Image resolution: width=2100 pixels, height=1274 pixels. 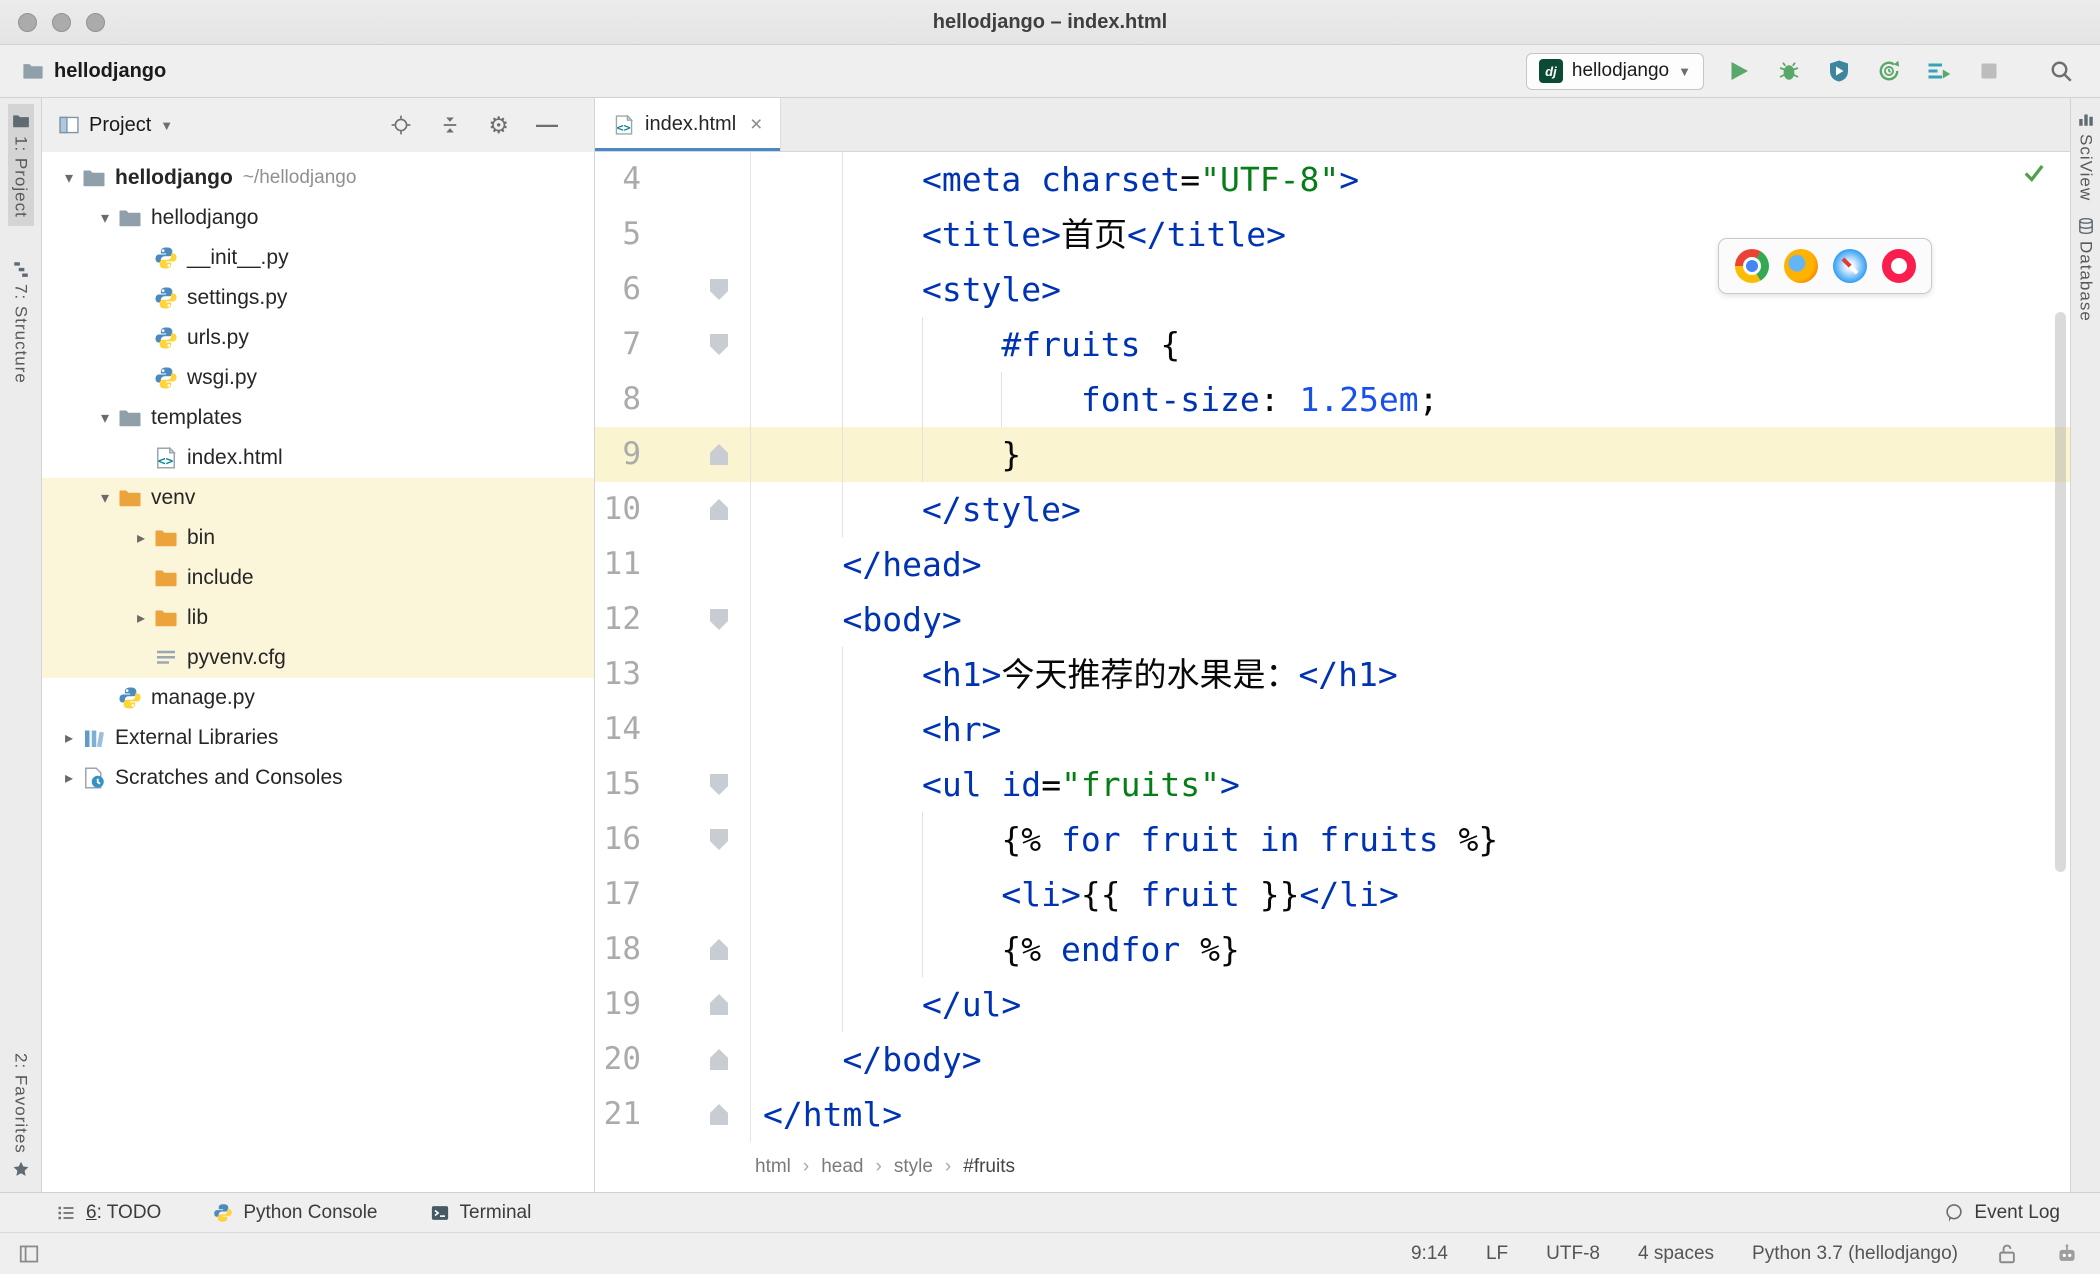 I want to click on line-number: 12, so click(x=621, y=619).